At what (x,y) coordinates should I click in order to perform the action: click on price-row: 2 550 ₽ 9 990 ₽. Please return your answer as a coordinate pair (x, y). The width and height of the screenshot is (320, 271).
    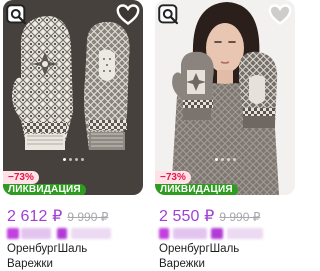
    Looking at the image, I should click on (209, 216).